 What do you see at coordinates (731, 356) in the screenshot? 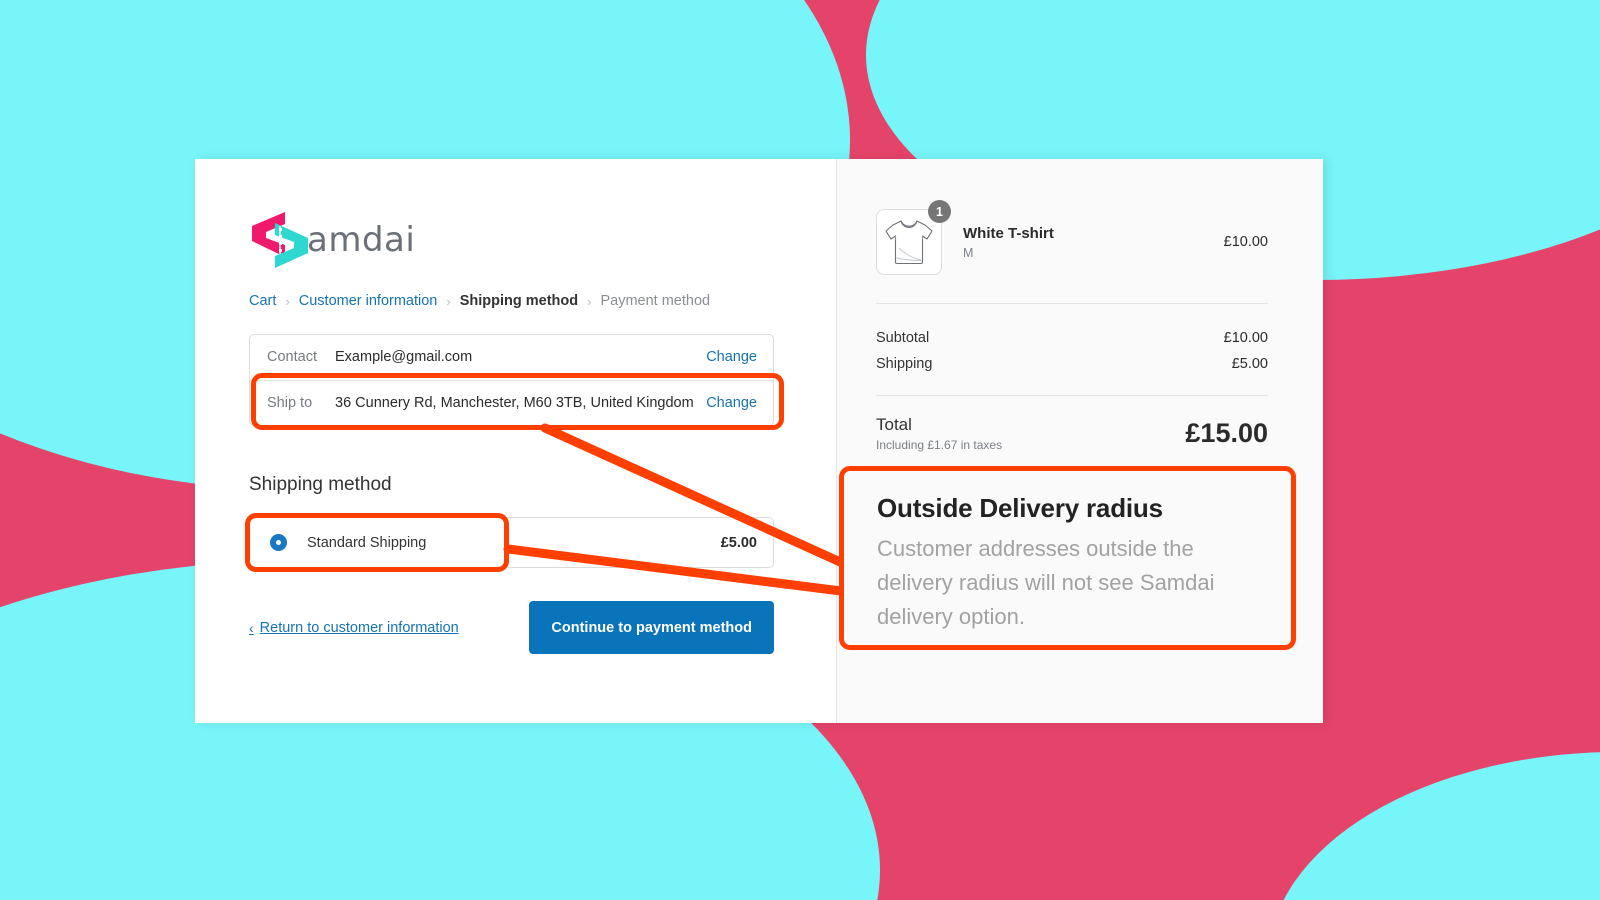
I see `change-contact-link: Change` at bounding box center [731, 356].